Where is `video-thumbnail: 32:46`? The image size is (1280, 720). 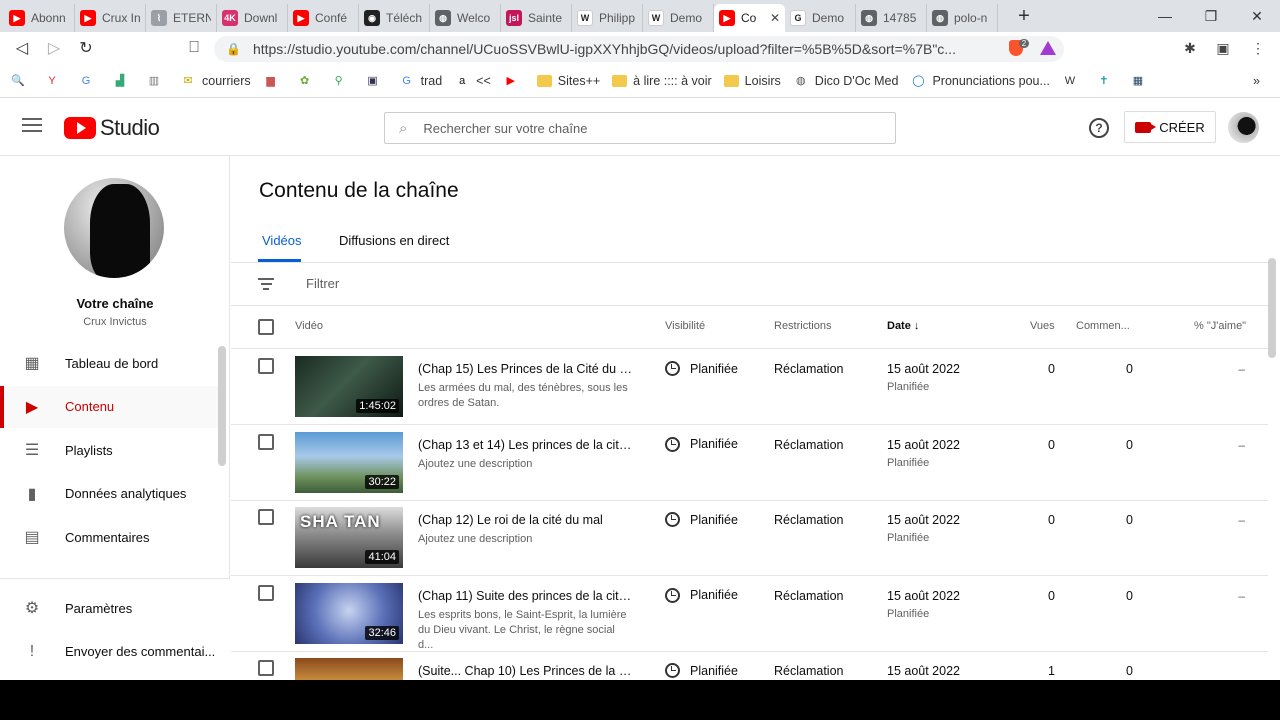 video-thumbnail: 32:46 is located at coordinates (349, 613).